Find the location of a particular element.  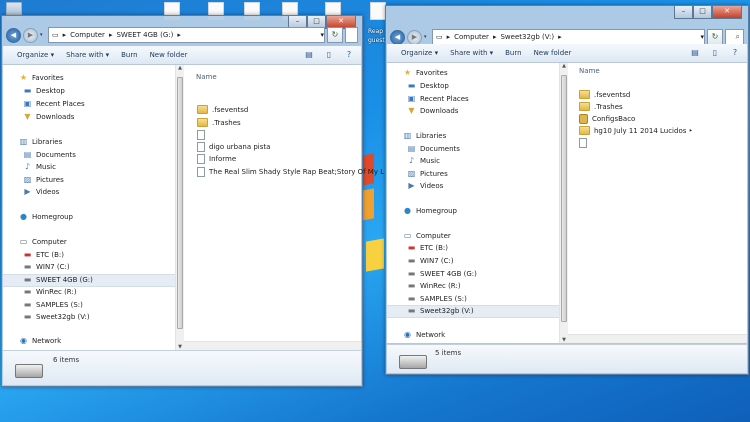

folder-icon is located at coordinates (202, 109).